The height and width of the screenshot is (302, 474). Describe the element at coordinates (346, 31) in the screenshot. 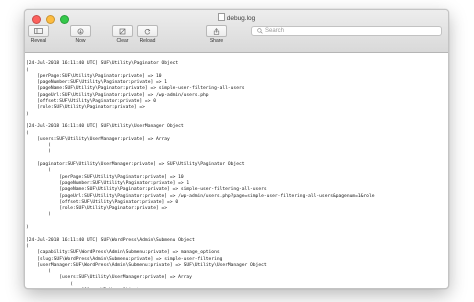

I see `search-field: Search` at that location.